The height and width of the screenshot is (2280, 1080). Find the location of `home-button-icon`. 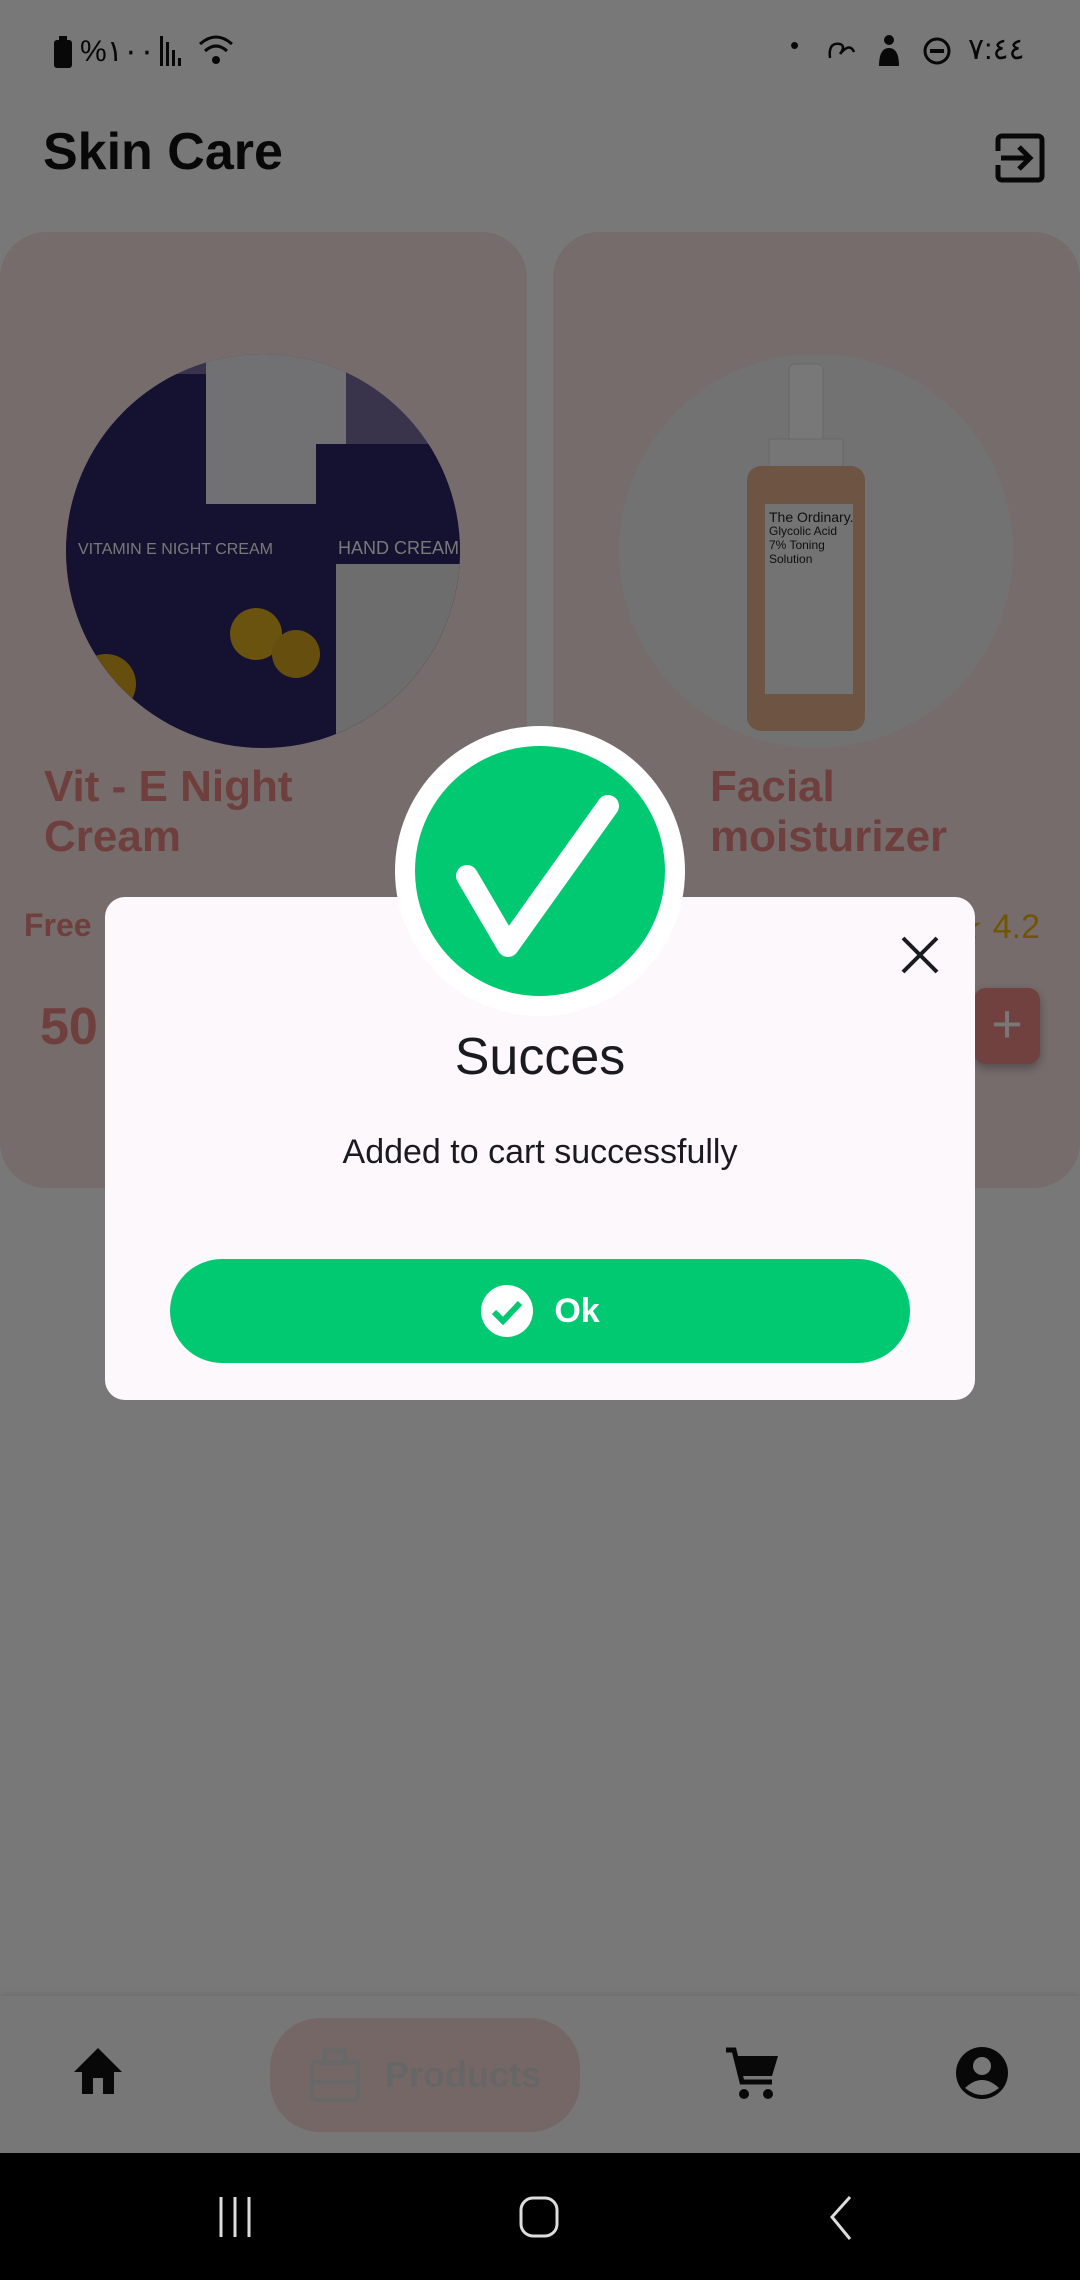

home-button-icon is located at coordinates (540, 2217).